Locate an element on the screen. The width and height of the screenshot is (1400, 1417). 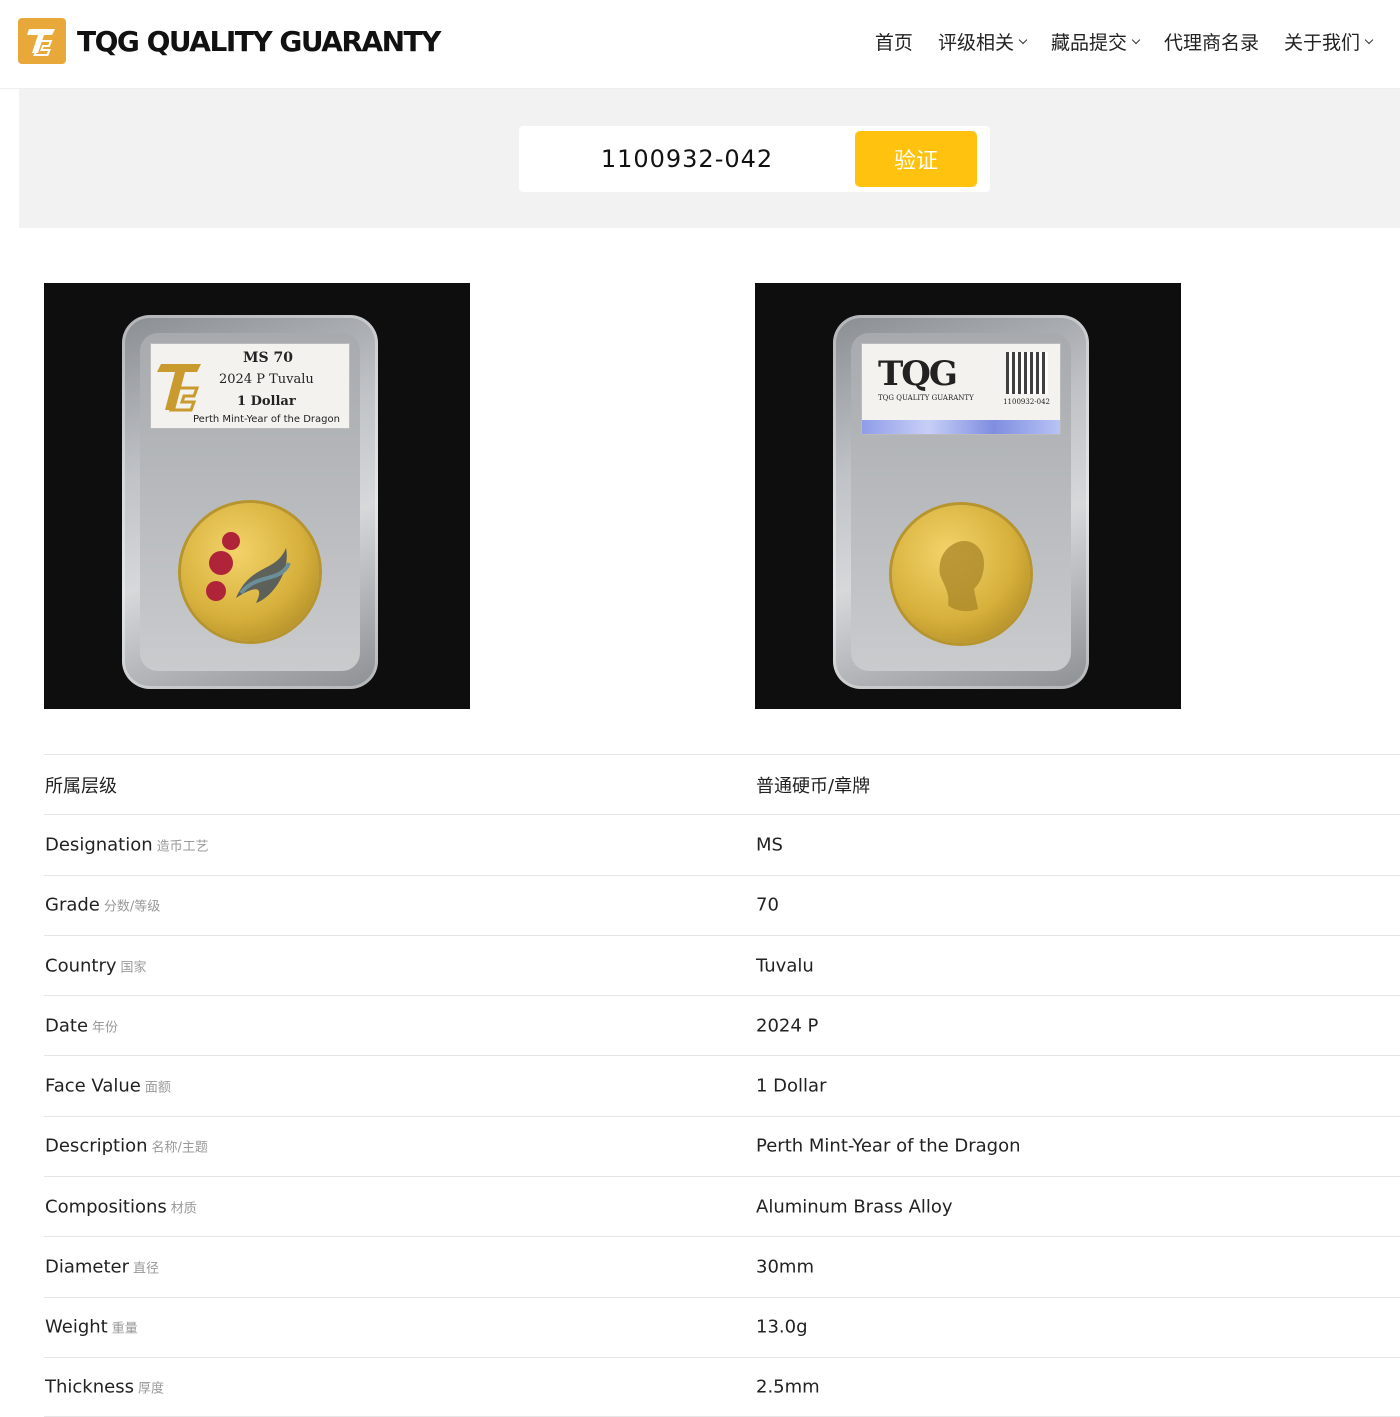
row-label: Thickness 厚度 is located at coordinates (104, 1387).